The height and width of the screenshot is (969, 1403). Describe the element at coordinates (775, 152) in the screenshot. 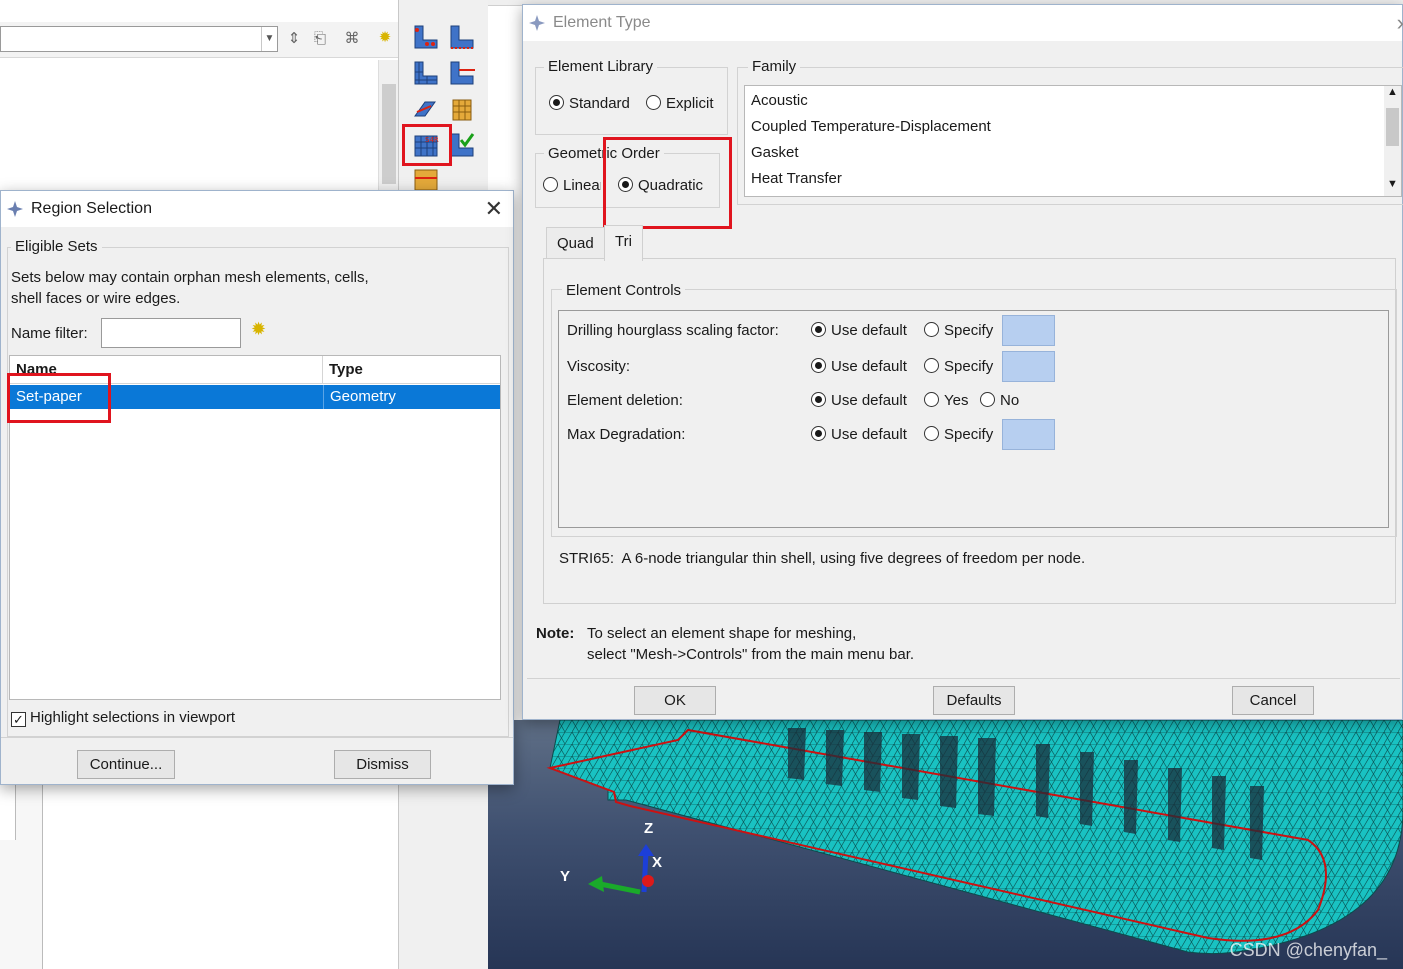

I see `family-item-gasket: Gasket` at that location.